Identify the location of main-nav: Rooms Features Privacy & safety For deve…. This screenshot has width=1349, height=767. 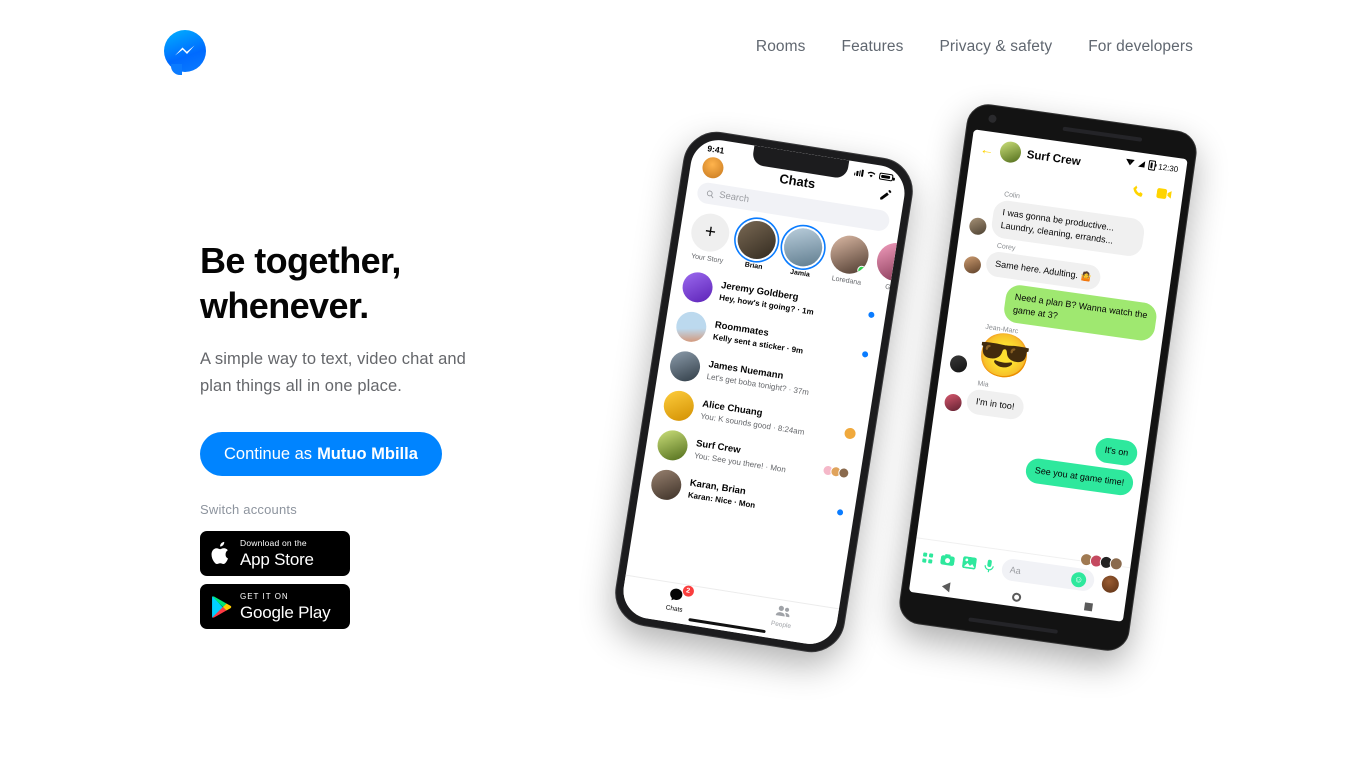
(974, 47).